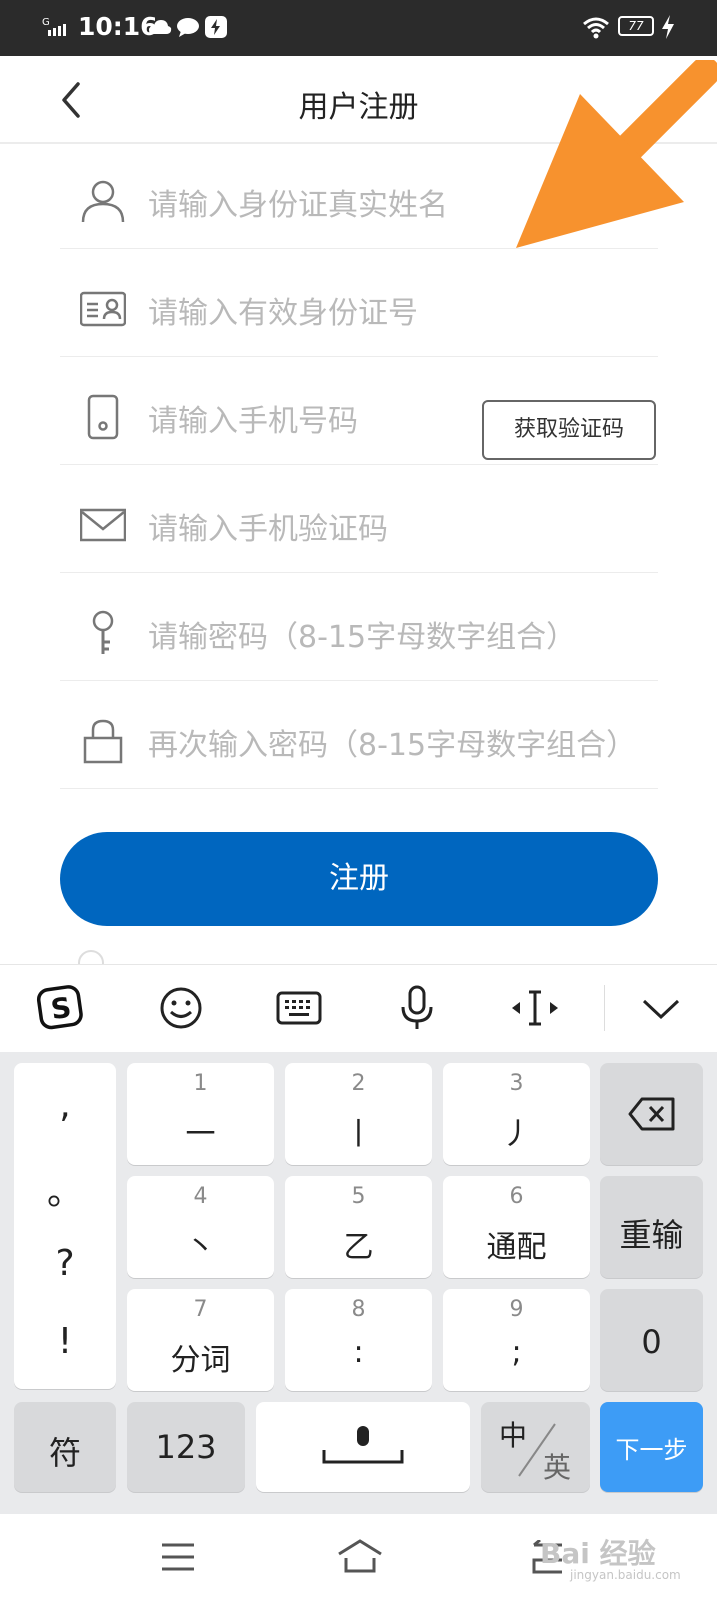  I want to click on keyboard-toolbar: S, so click(358, 1008).